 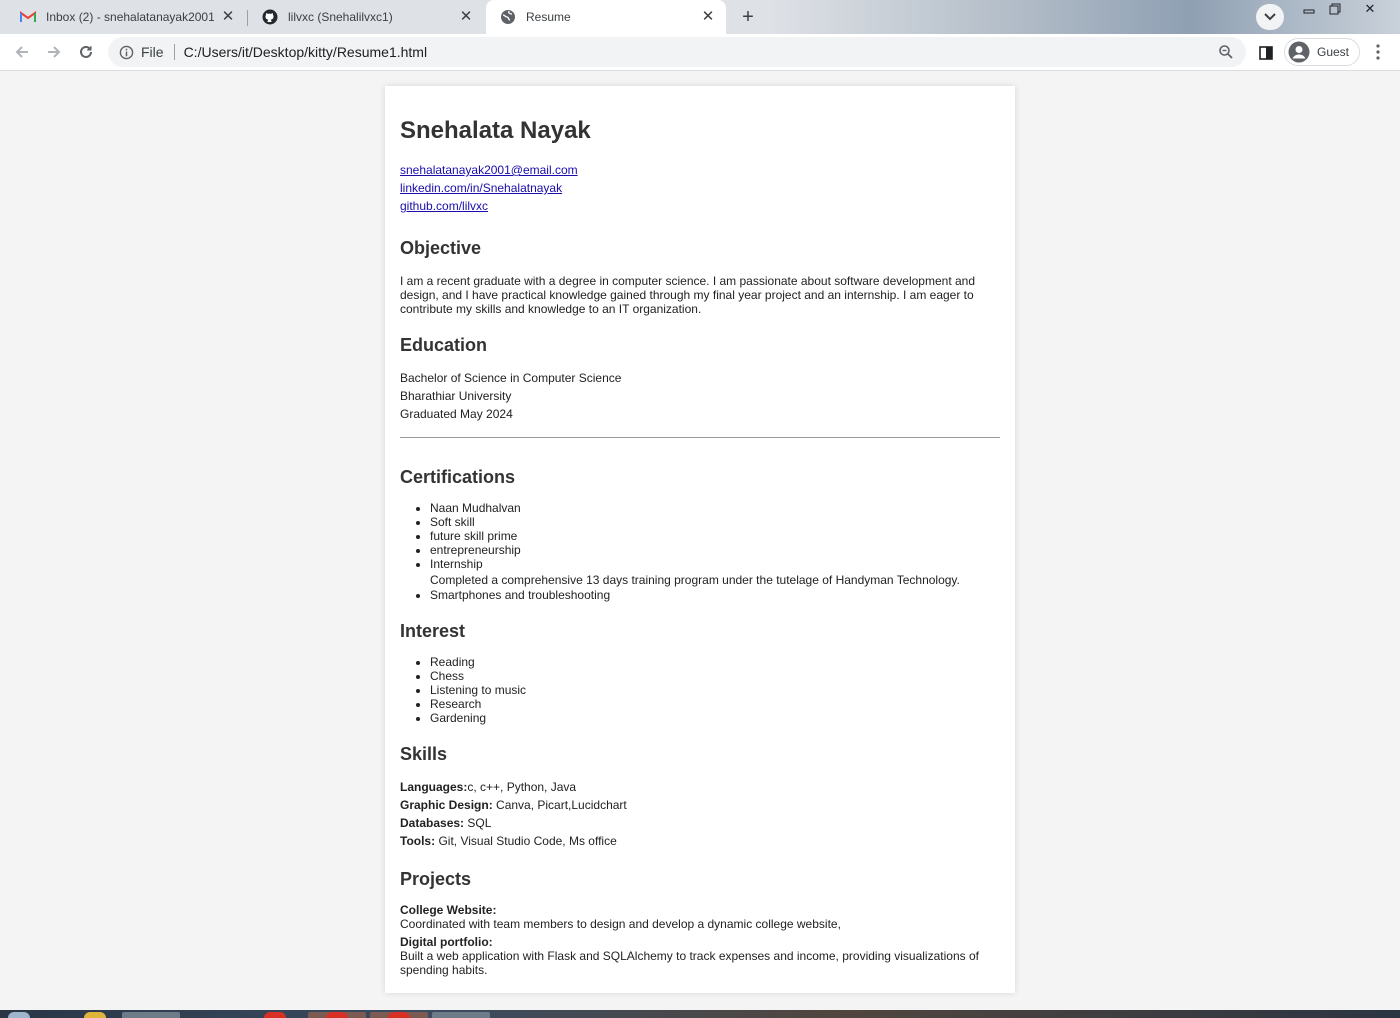 What do you see at coordinates (700, 170) in the screenshot?
I see `email-link: snehalatanayak2001@email.com` at bounding box center [700, 170].